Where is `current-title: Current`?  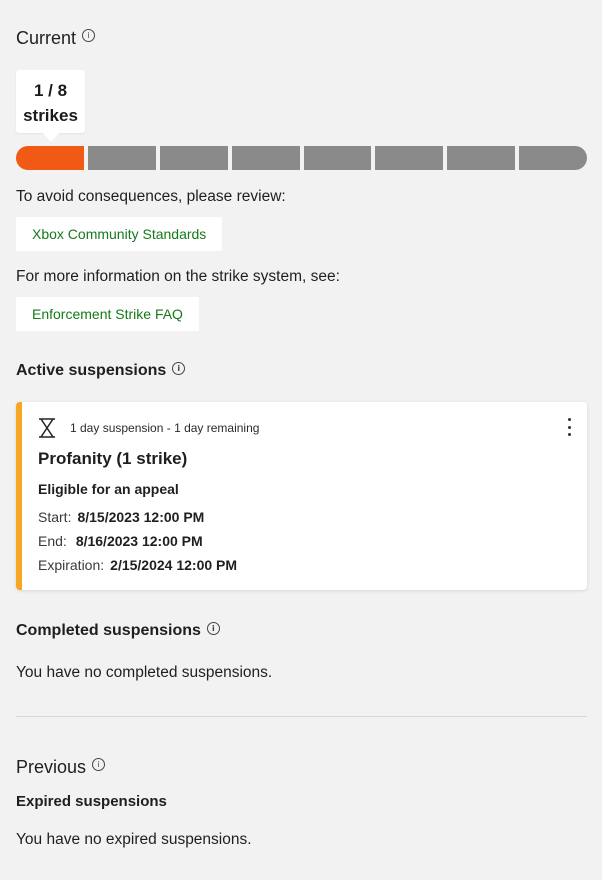
current-title: Current is located at coordinates (46, 38).